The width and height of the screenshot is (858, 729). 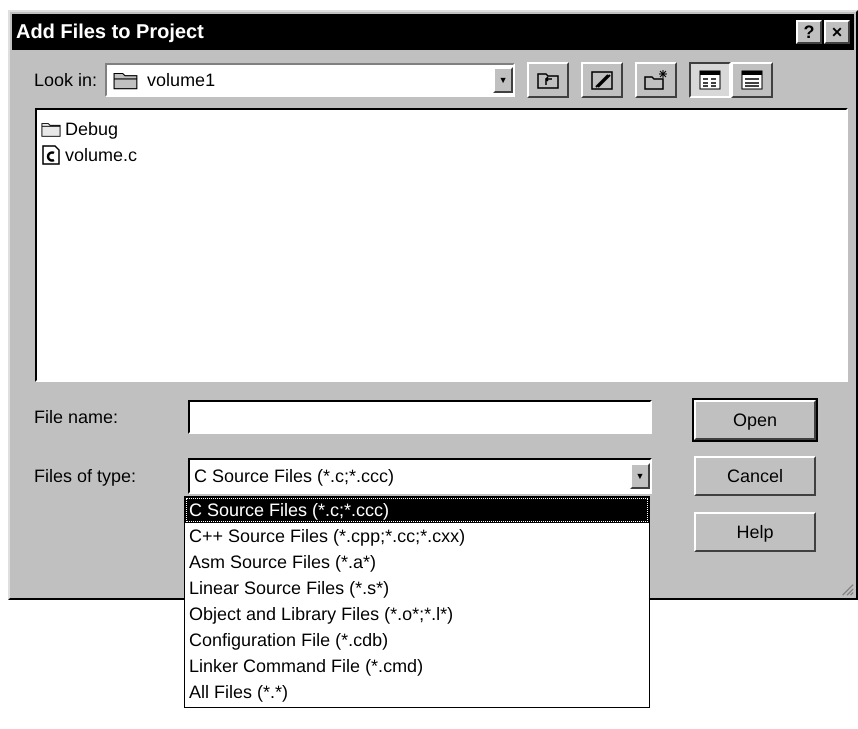 I want to click on resize-grip-icon, so click(x=847, y=589).